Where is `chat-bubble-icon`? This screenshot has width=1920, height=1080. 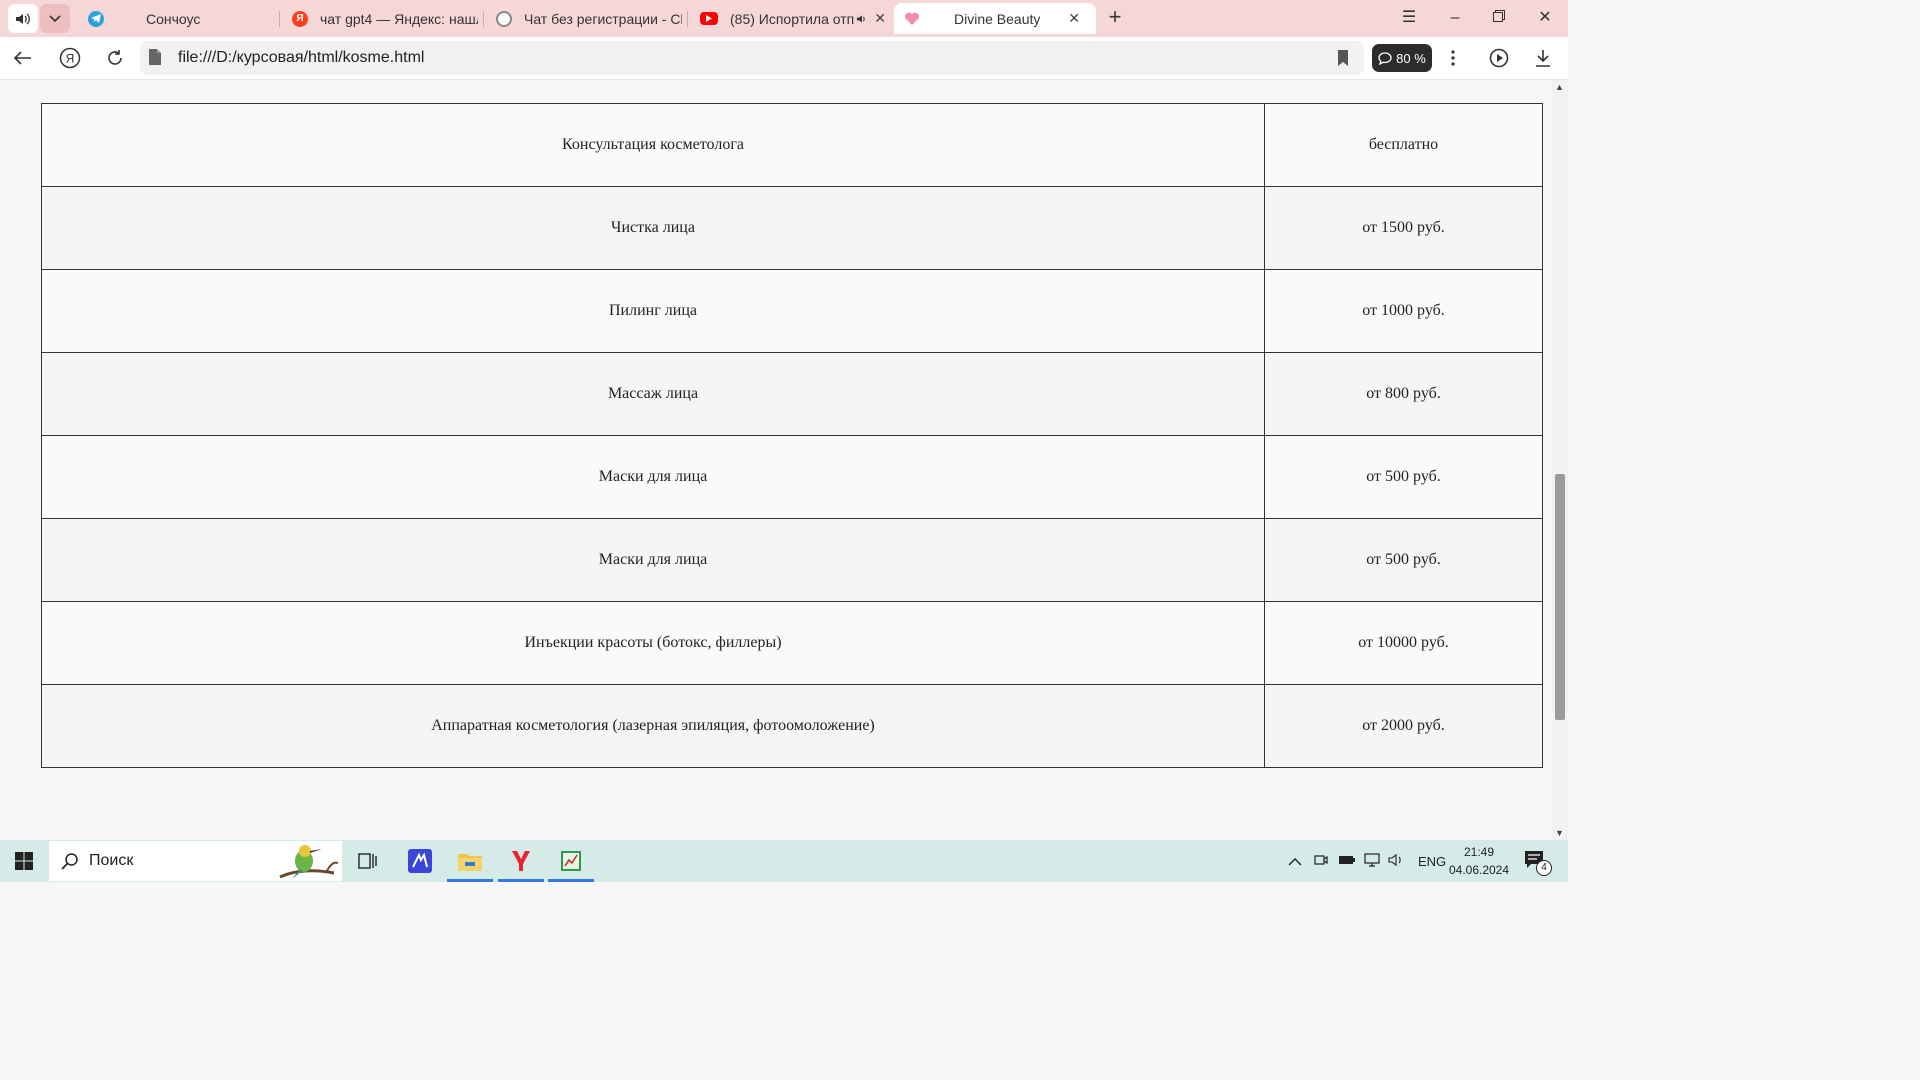
chat-bubble-icon is located at coordinates (1385, 58).